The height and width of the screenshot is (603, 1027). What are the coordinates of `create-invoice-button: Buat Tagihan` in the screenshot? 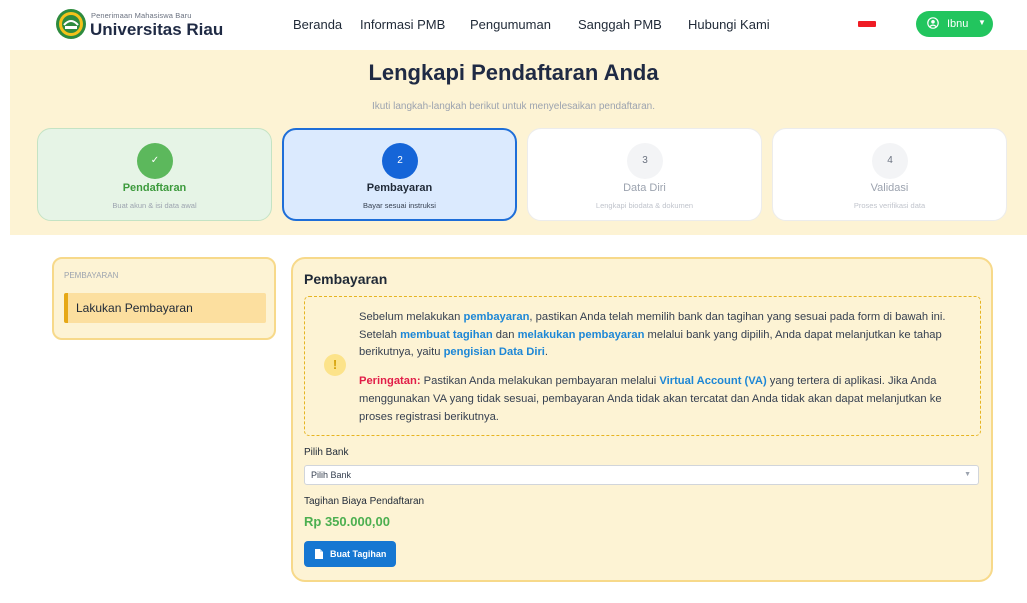 It's located at (350, 554).